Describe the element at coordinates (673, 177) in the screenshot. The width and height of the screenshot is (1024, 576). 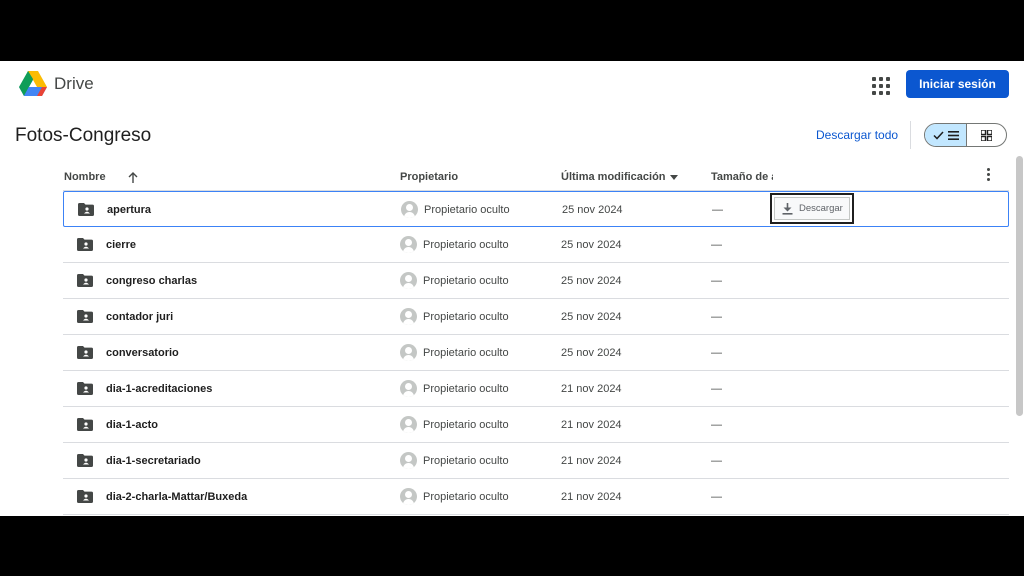
I see `caret-down-icon` at that location.